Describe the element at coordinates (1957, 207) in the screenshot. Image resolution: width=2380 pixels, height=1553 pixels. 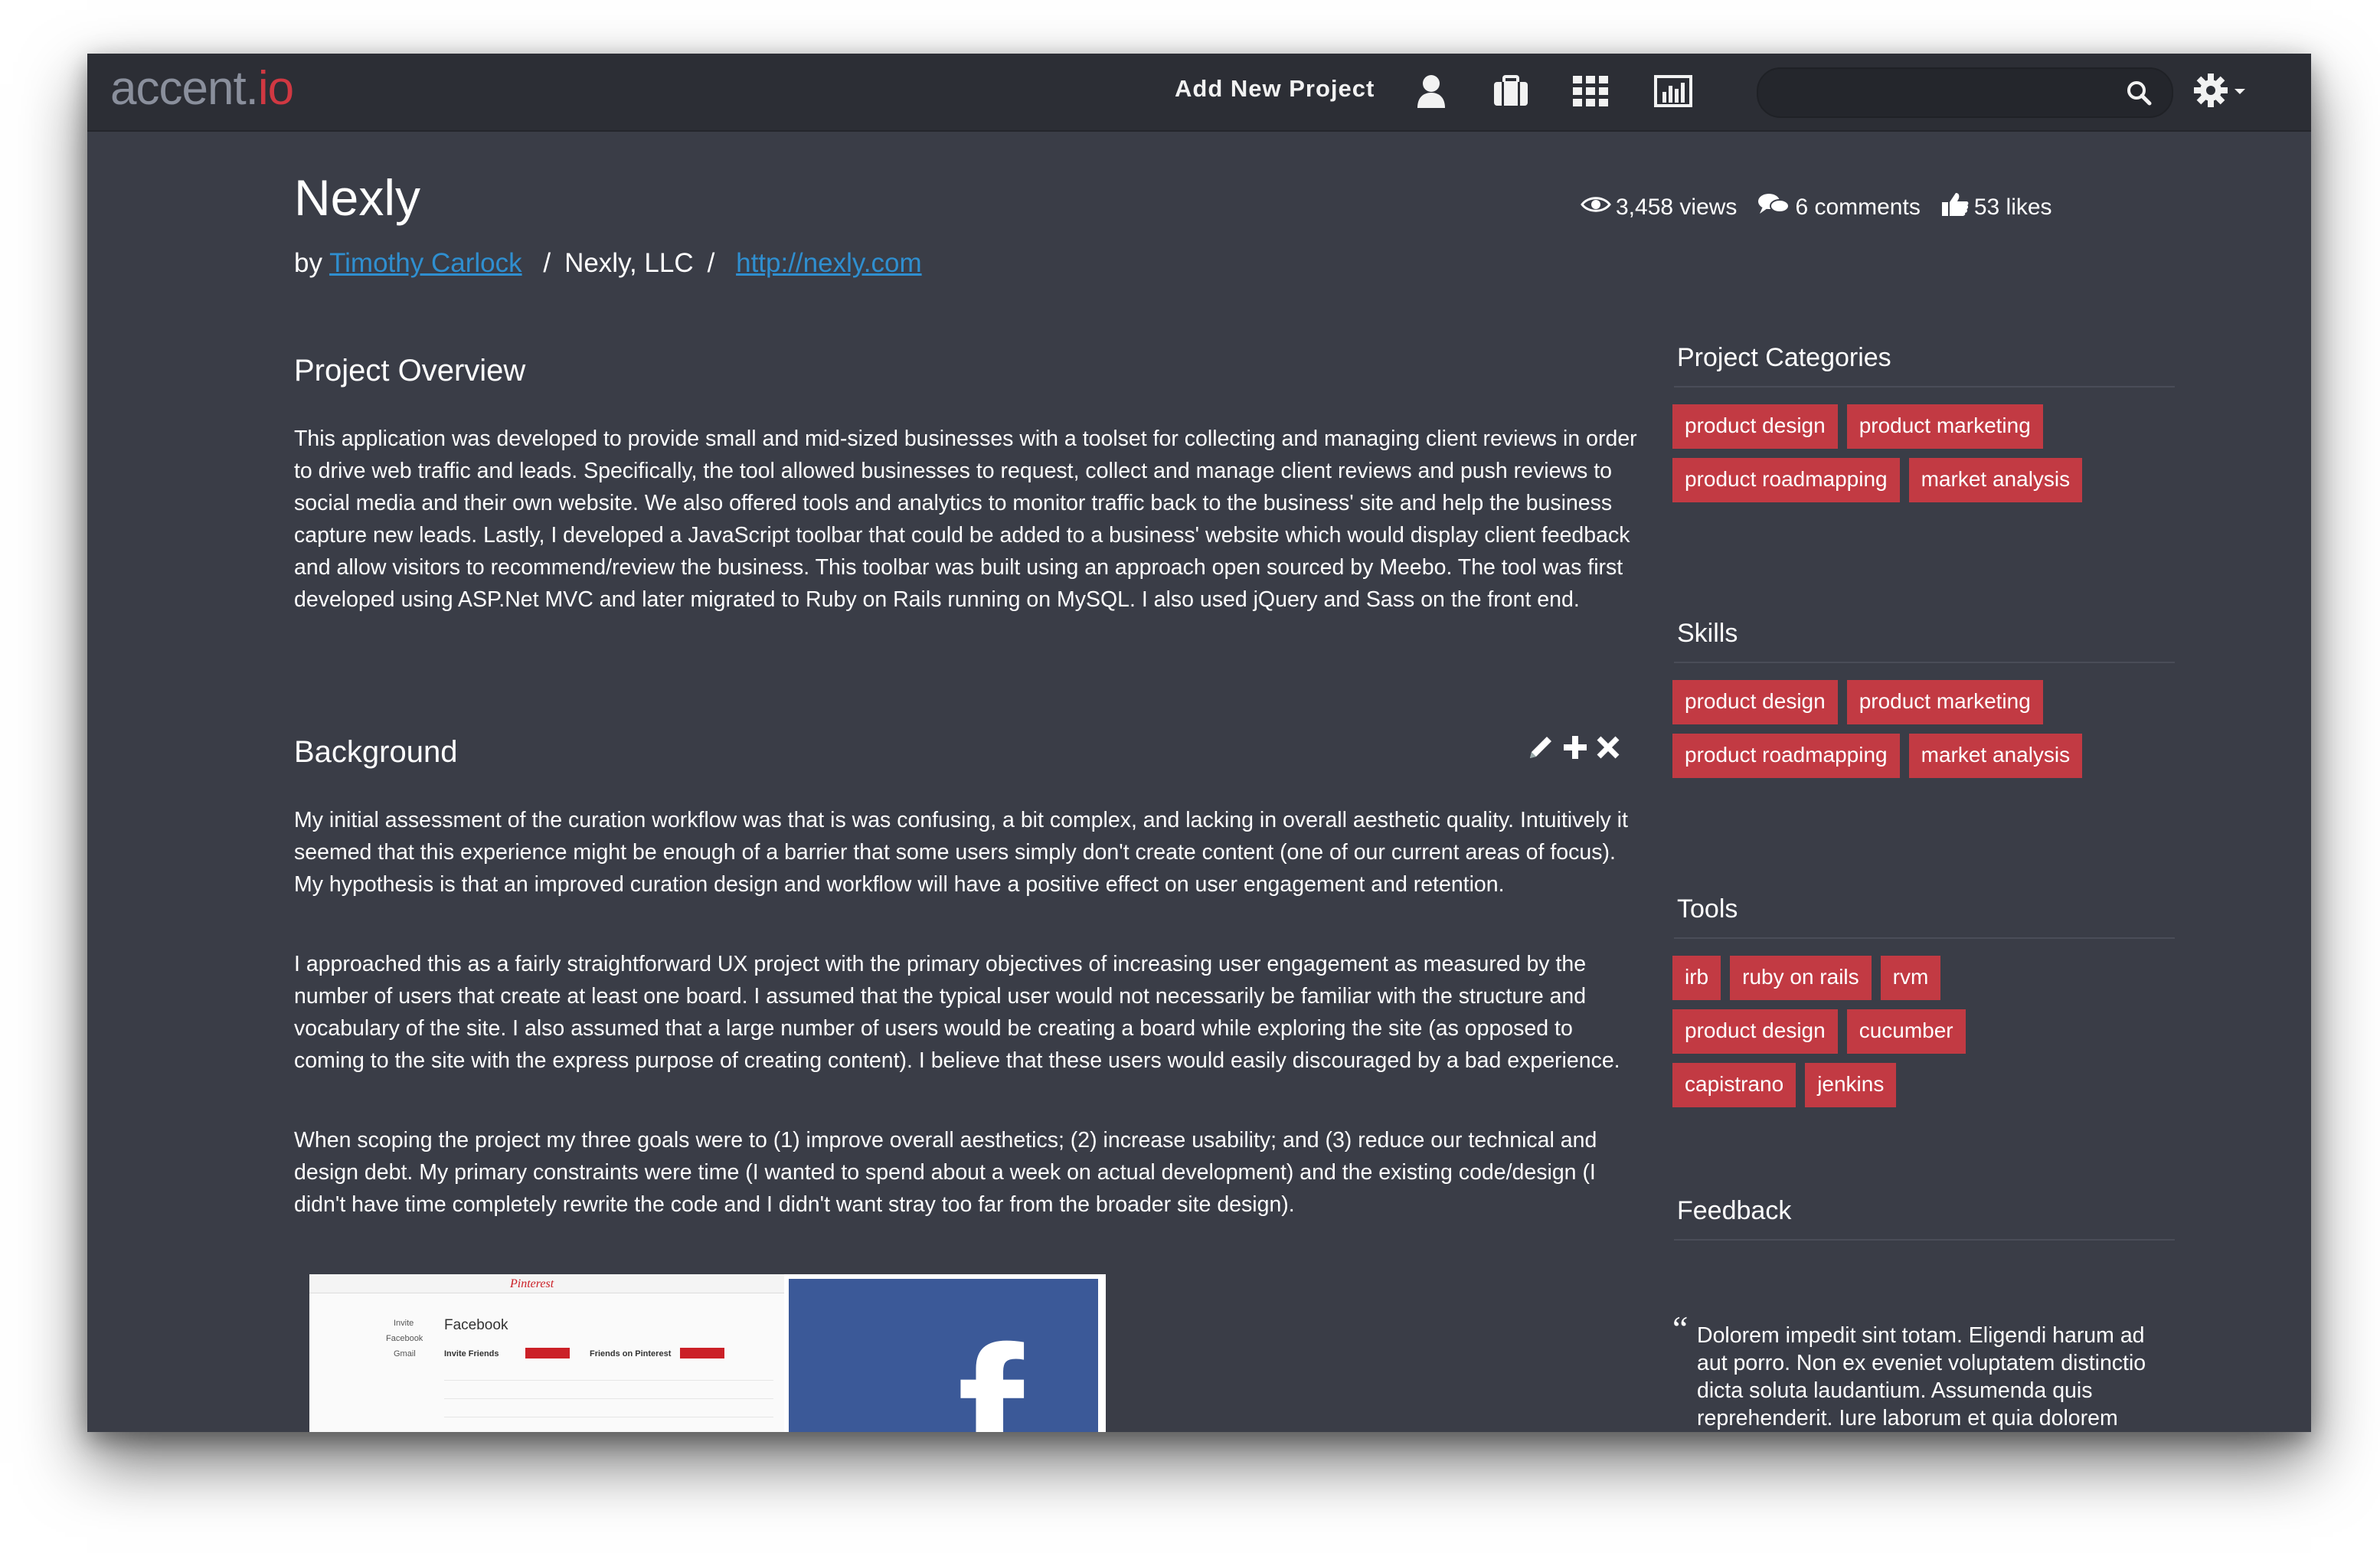
I see `thumbs-up-icon` at that location.